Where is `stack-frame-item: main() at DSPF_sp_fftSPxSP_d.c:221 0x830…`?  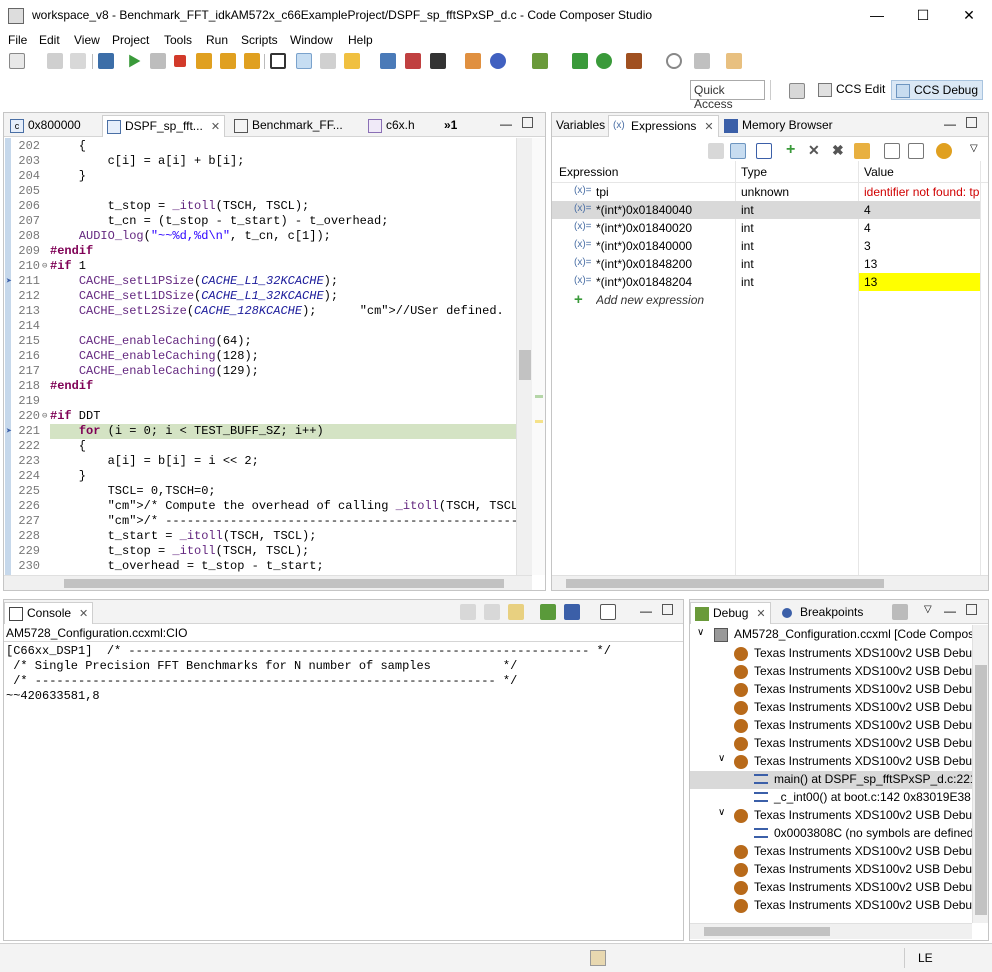
stack-frame-item: main() at DSPF_sp_fftSPxSP_d.c:221 0x830… is located at coordinates (831, 780).